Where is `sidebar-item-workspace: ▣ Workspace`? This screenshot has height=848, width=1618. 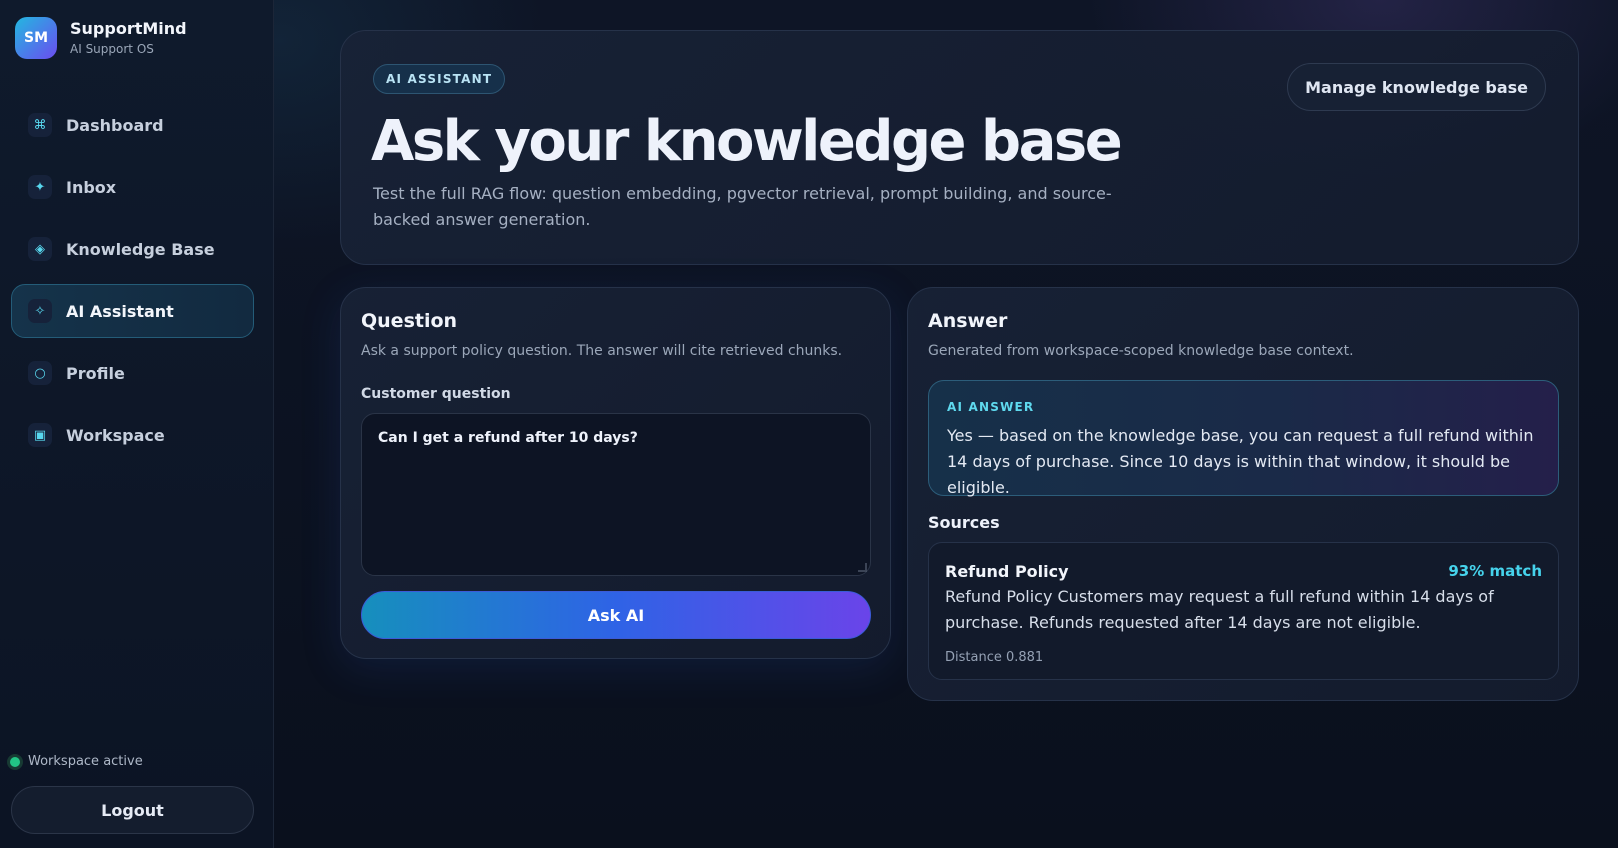 sidebar-item-workspace: ▣ Workspace is located at coordinates (132, 435).